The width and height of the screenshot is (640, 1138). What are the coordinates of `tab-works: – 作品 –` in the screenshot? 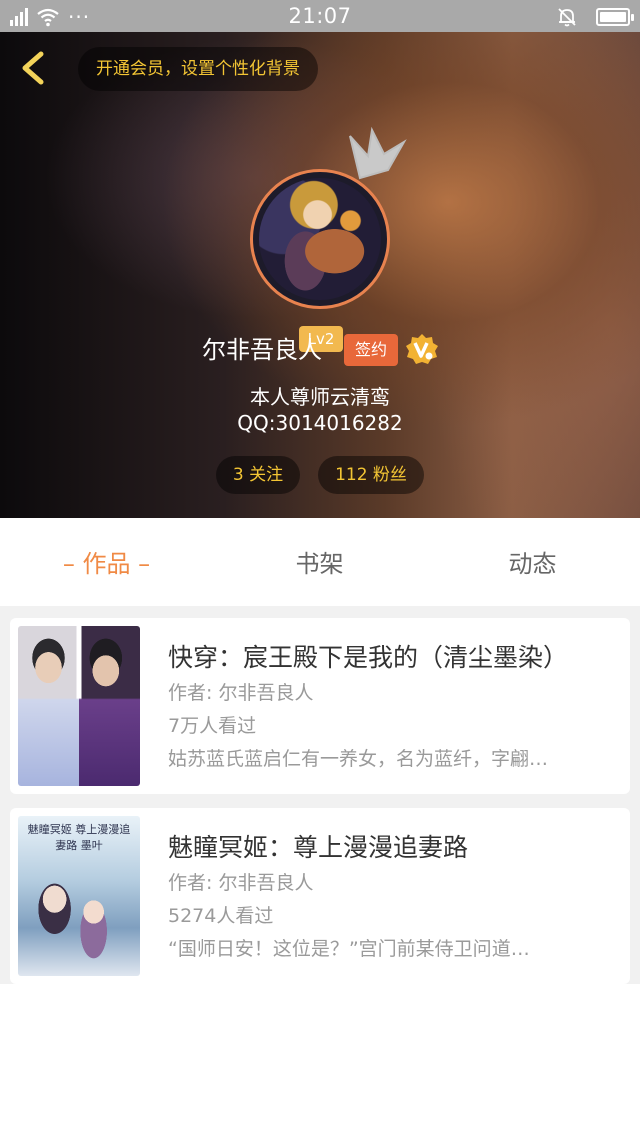 It's located at (106, 562).